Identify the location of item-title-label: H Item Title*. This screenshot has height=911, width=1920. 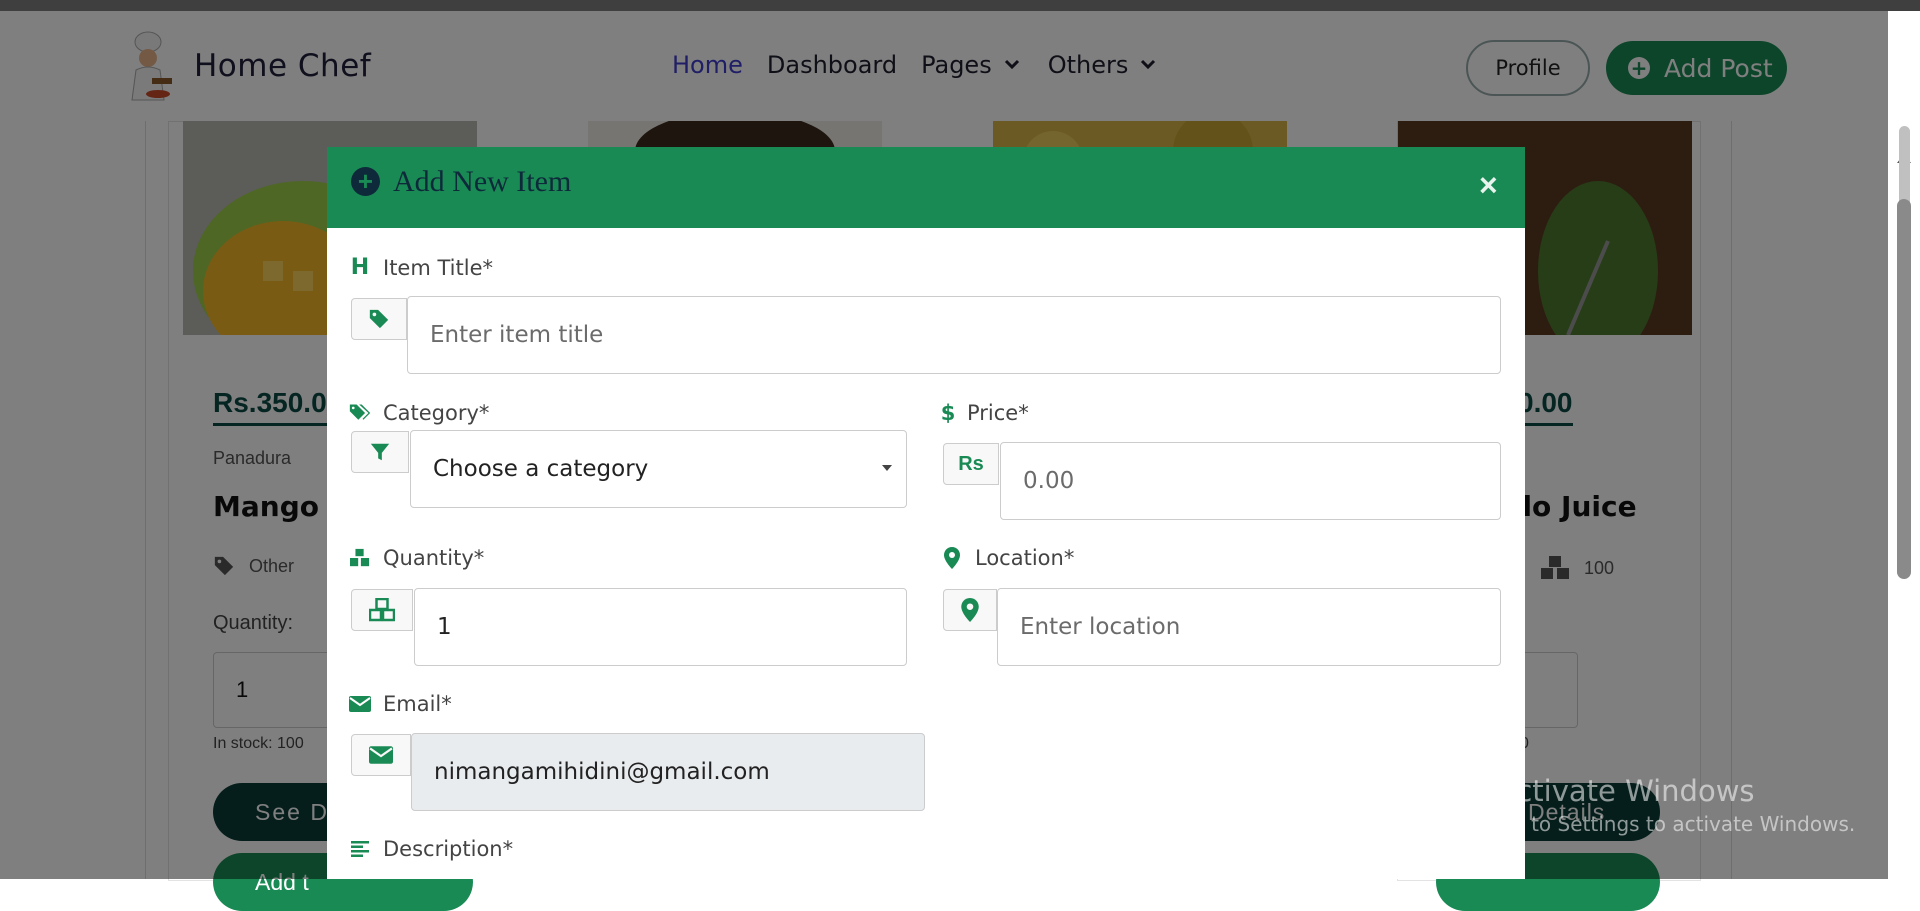
(421, 267).